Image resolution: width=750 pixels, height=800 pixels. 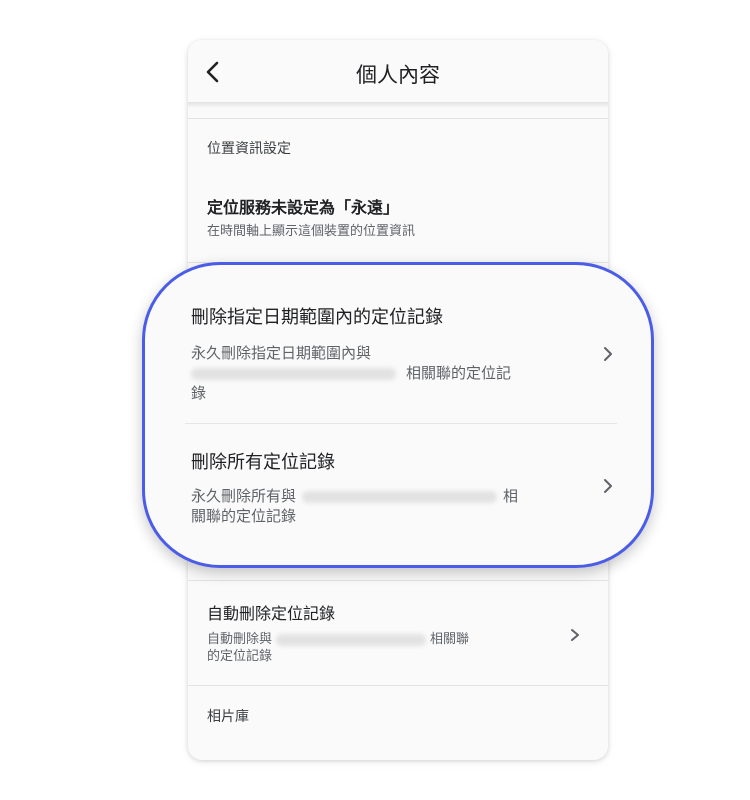 I want to click on auto-delete-subtitle: 自動刪除與 相關聯 的定位記錄, so click(x=367, y=648).